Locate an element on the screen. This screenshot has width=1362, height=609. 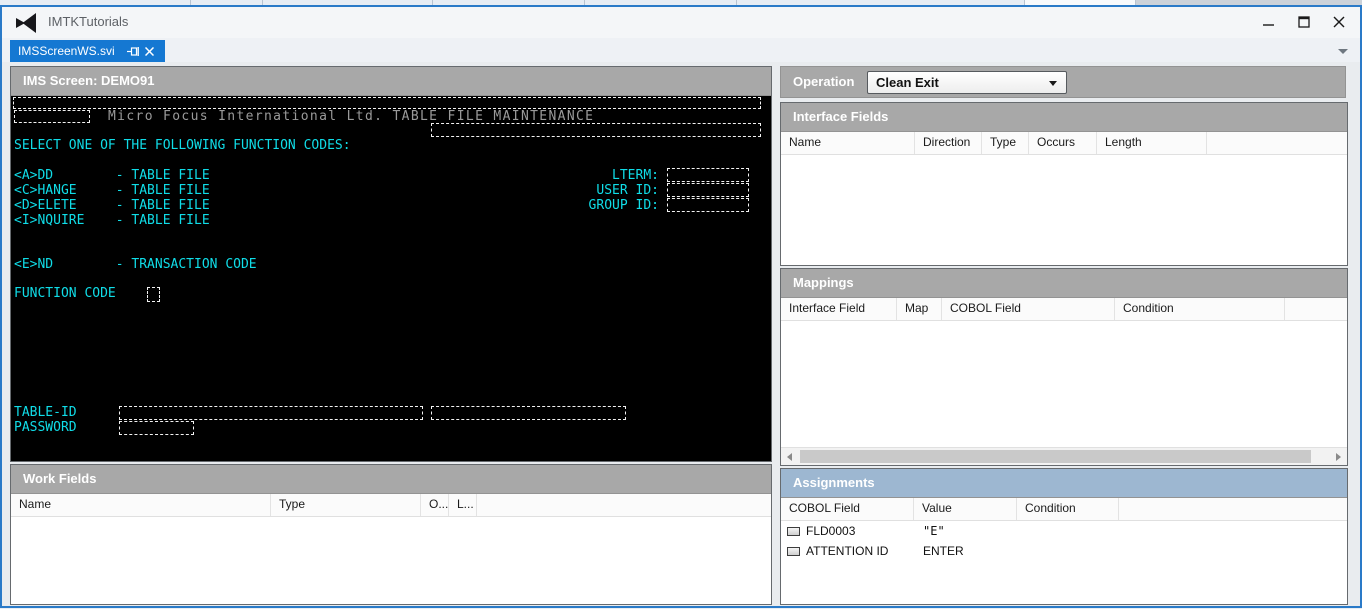
terminal-tableid-label: TABLE-ID is located at coordinates (45, 412).